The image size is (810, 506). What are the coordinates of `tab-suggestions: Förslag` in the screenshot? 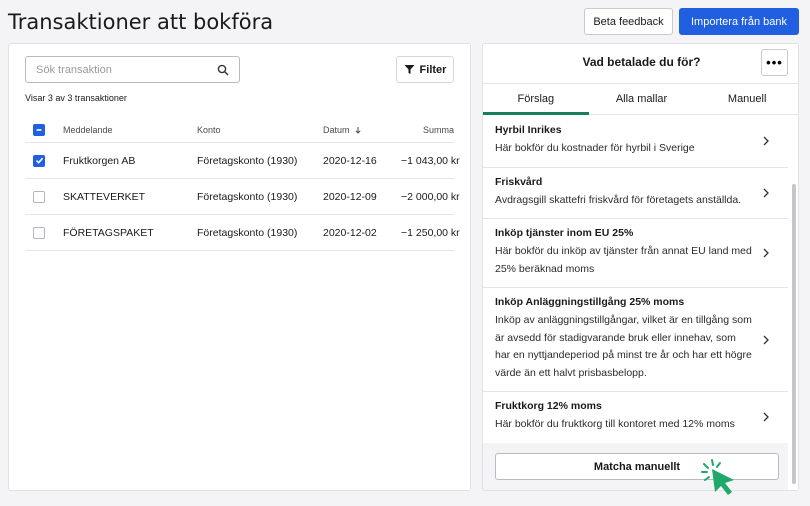 It's located at (536, 99).